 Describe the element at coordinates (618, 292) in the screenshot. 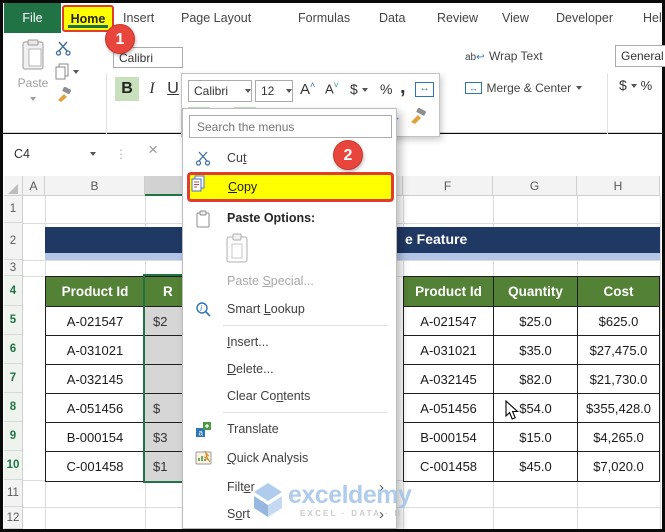

I see `right-table-header-cost: Cost` at that location.